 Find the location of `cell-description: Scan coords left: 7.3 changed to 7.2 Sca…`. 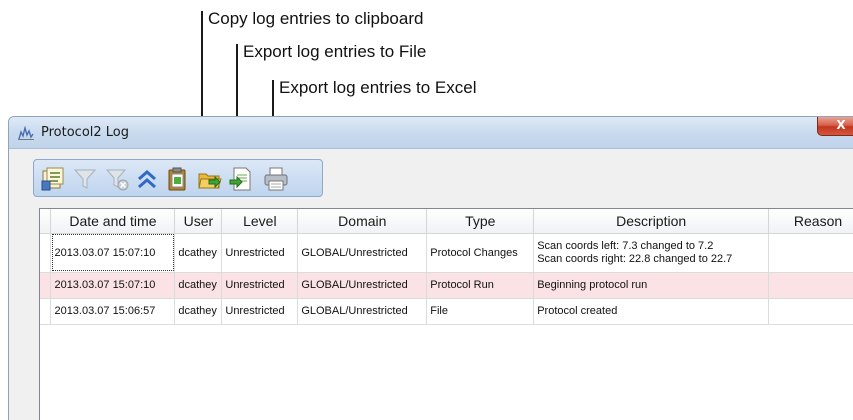

cell-description: Scan coords left: 7.3 changed to 7.2 Sca… is located at coordinates (651, 253).